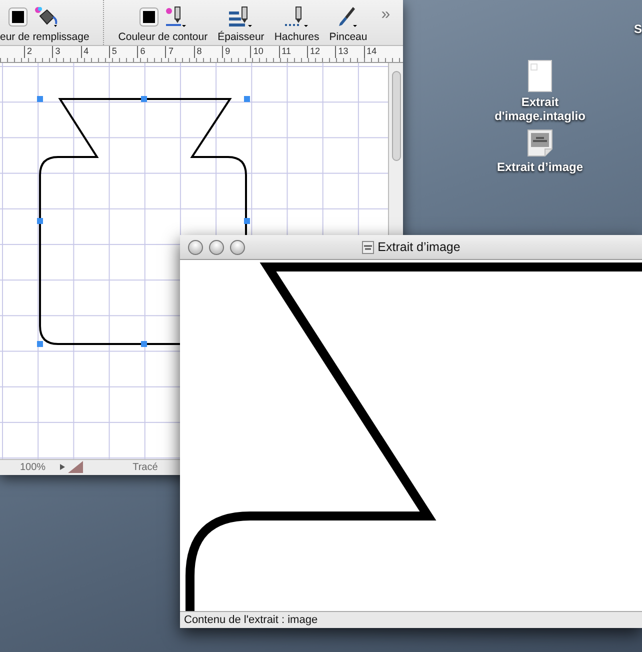  Describe the element at coordinates (385, 12) in the screenshot. I see `toolbar-overflow-button: »` at that location.